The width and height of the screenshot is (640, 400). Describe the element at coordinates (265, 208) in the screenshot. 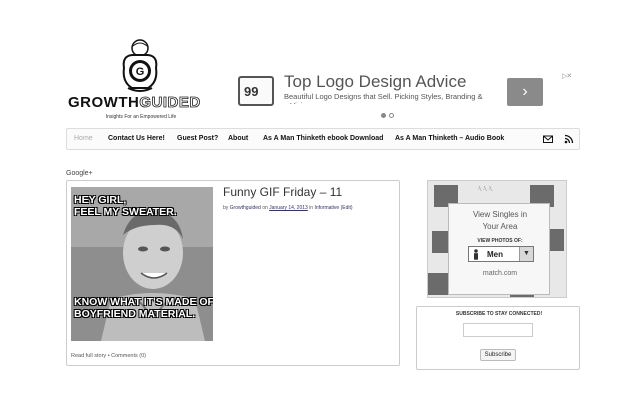

I see `meta-on: on` at that location.